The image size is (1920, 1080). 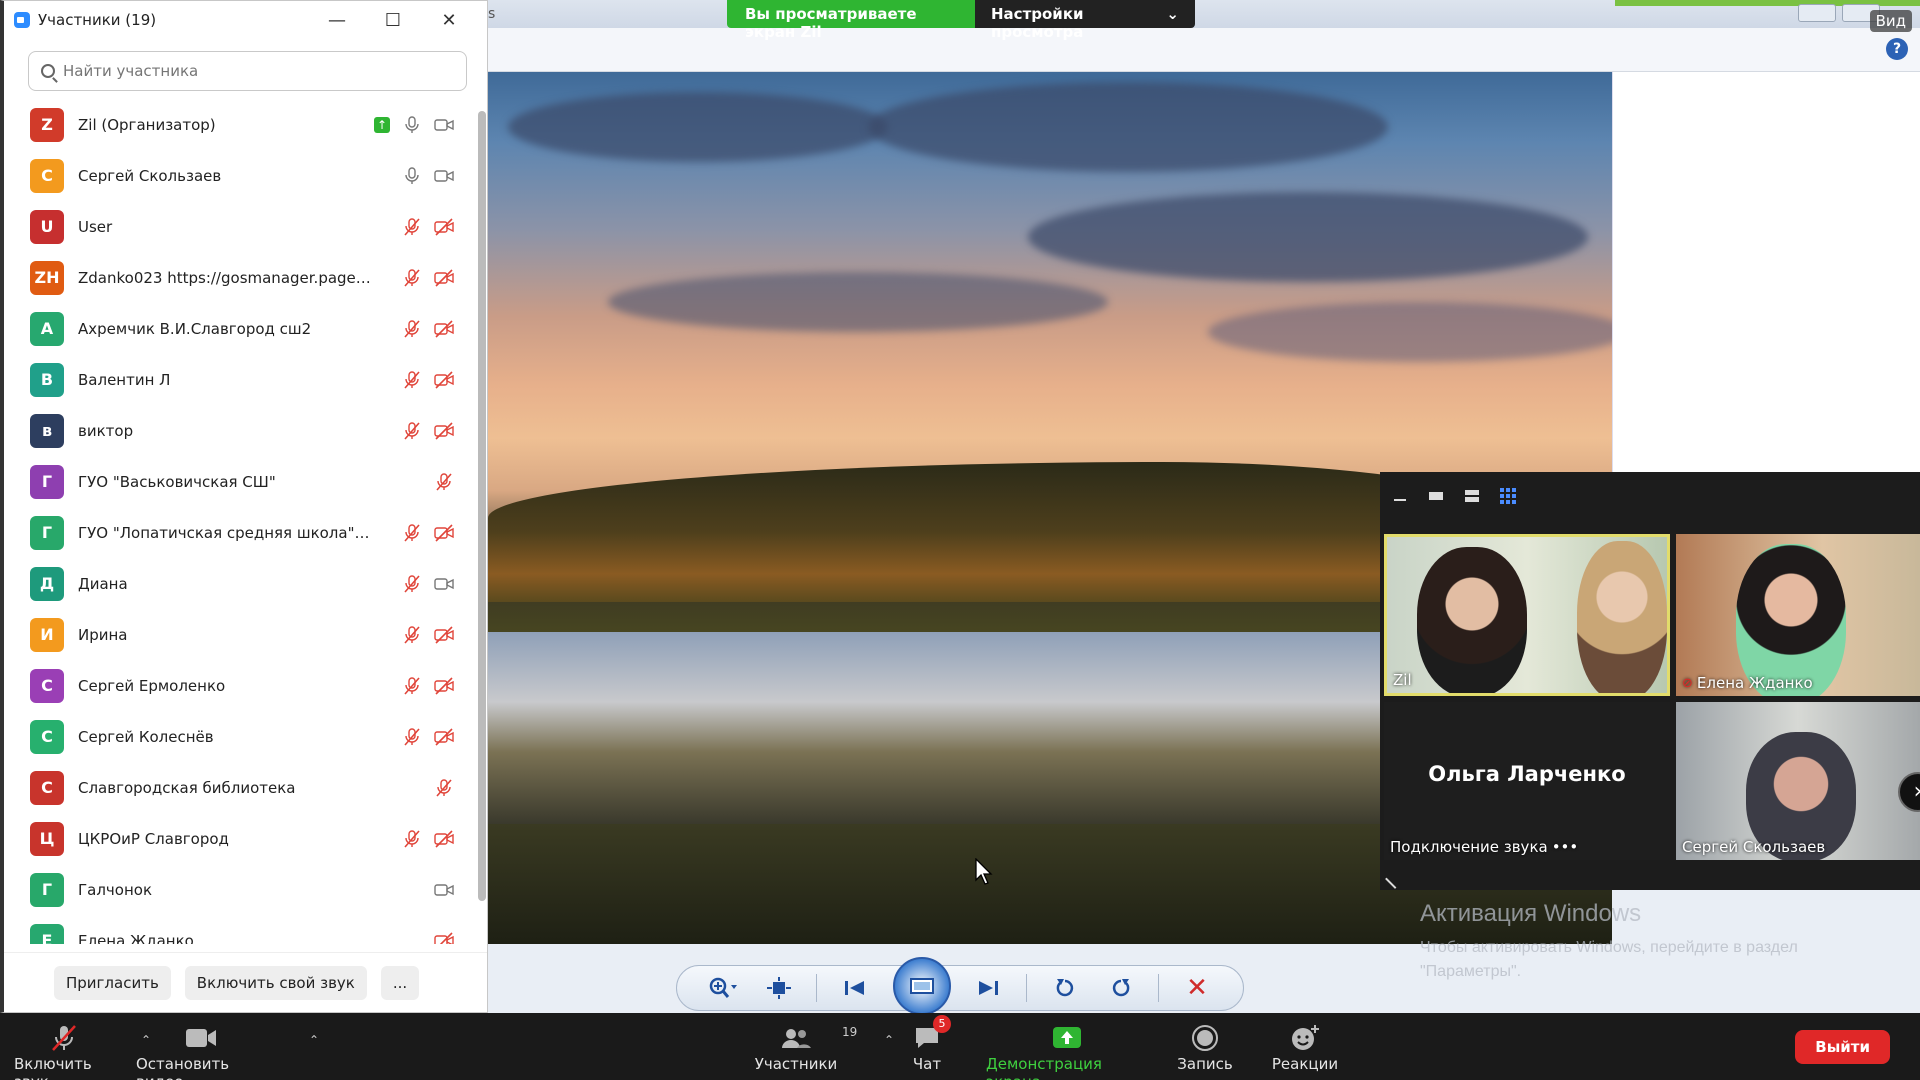 What do you see at coordinates (1395, 879) in the screenshot?
I see `resize-handle-icon` at bounding box center [1395, 879].